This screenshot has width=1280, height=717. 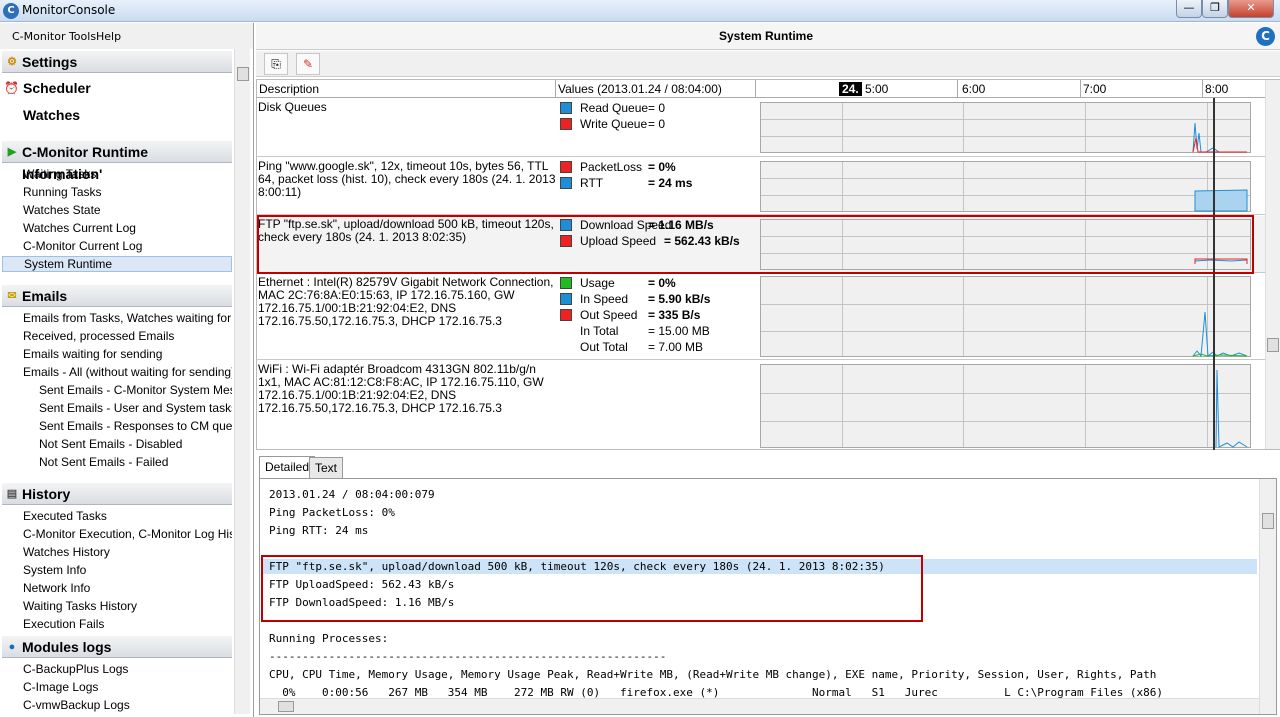 I want to click on app-icon: C, so click(x=11, y=11).